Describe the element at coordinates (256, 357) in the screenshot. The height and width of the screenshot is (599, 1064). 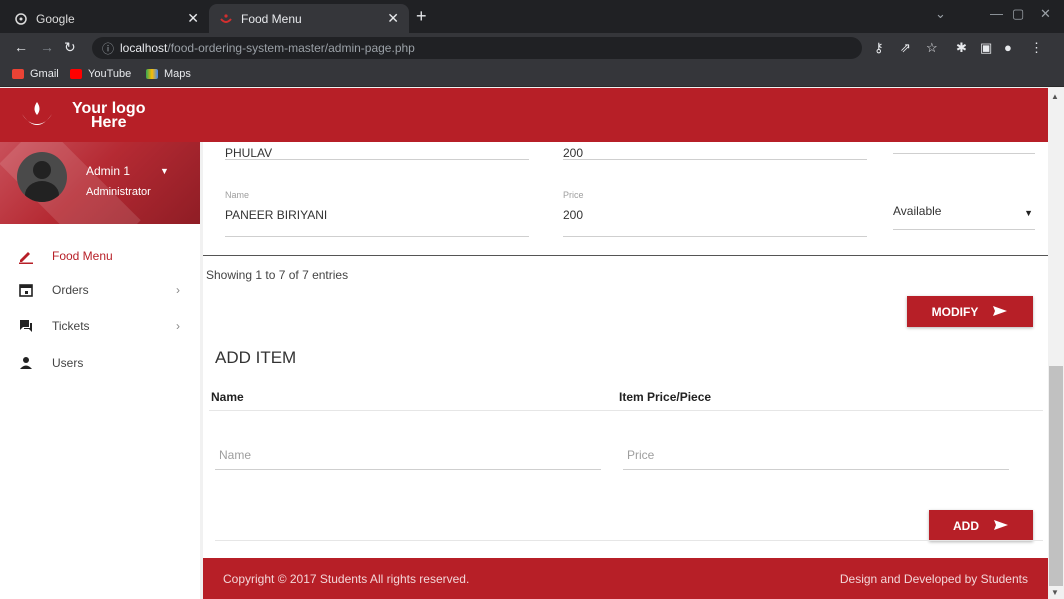
I see `add-item-title: ADD ITEM` at that location.